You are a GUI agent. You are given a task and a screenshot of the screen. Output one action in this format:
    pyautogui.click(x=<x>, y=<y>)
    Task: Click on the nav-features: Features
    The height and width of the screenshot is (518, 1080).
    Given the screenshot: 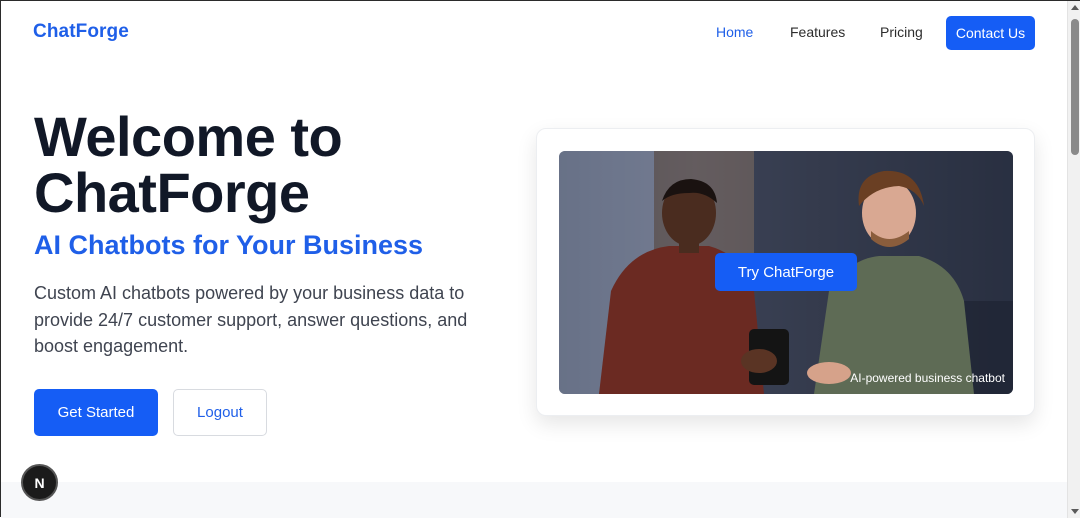 What is the action you would take?
    pyautogui.click(x=817, y=32)
    